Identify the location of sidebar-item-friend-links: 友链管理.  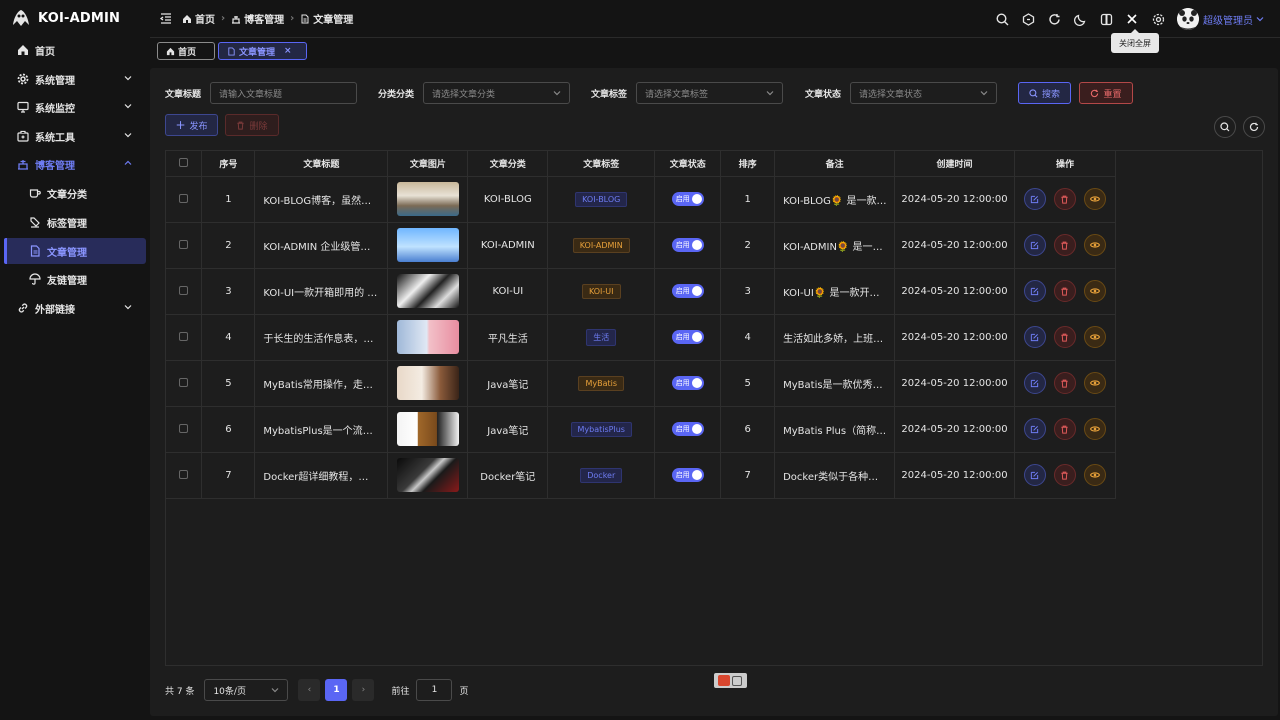
(75, 279).